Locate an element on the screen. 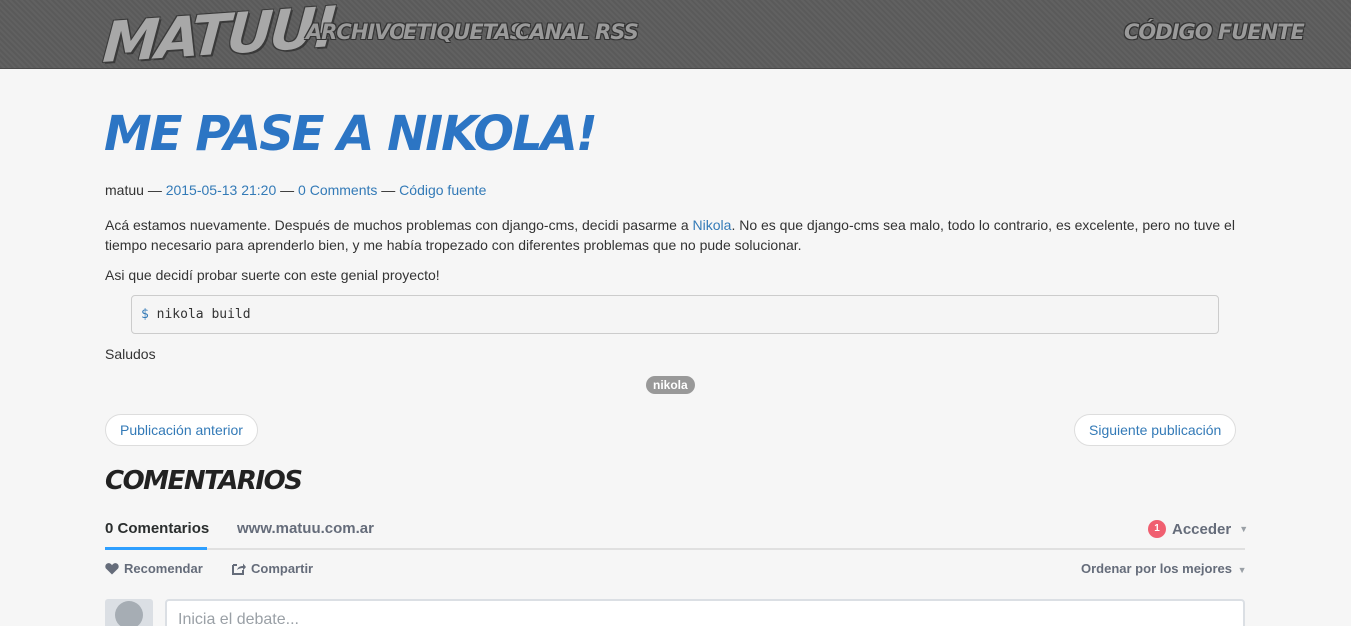 The width and height of the screenshot is (1351, 626). previous-post-button: Publicación anterior is located at coordinates (181, 430).